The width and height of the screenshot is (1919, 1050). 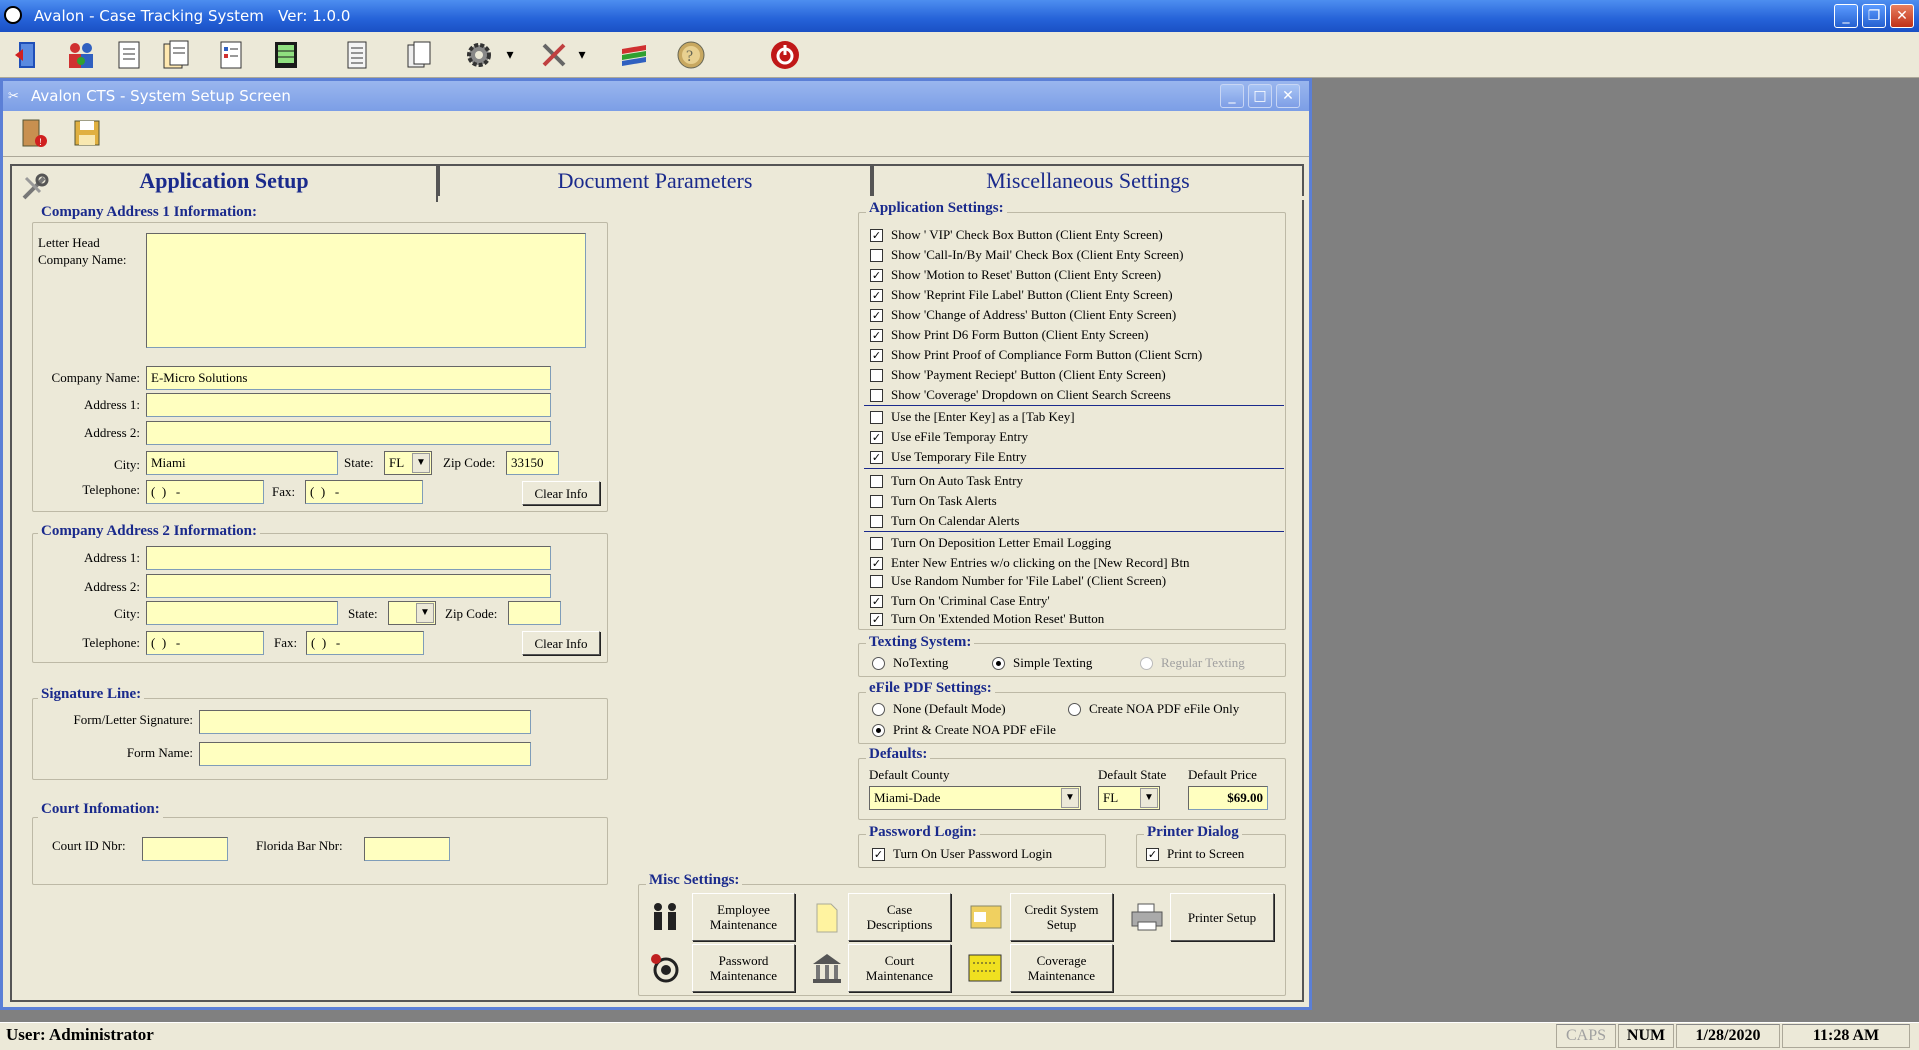 What do you see at coordinates (286, 55) in the screenshot?
I see `ledger-icon` at bounding box center [286, 55].